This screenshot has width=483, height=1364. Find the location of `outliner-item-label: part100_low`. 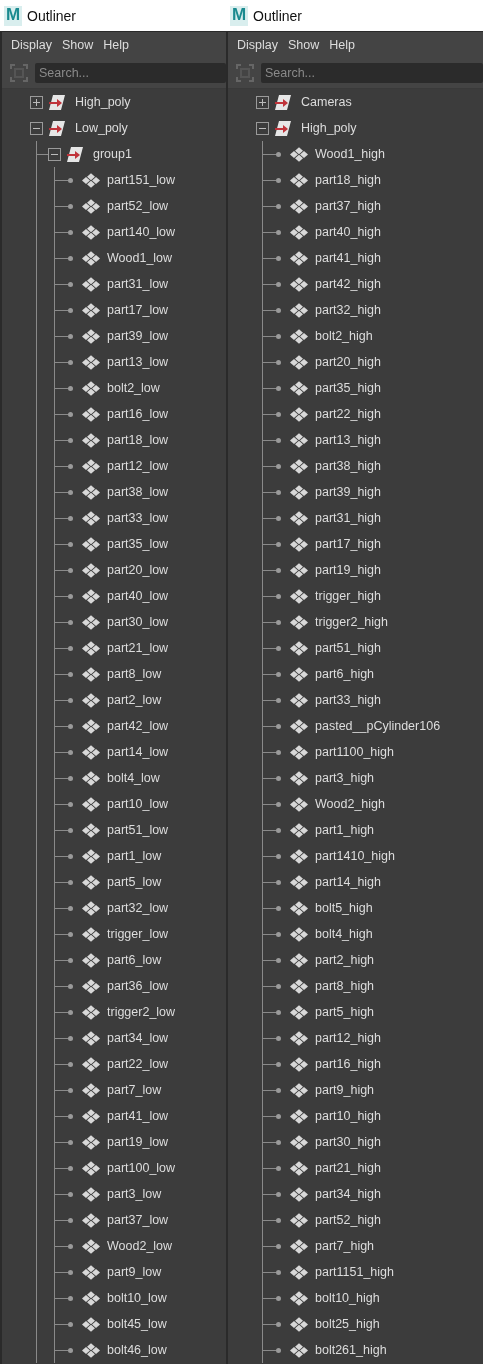

outliner-item-label: part100_low is located at coordinates (141, 1168).